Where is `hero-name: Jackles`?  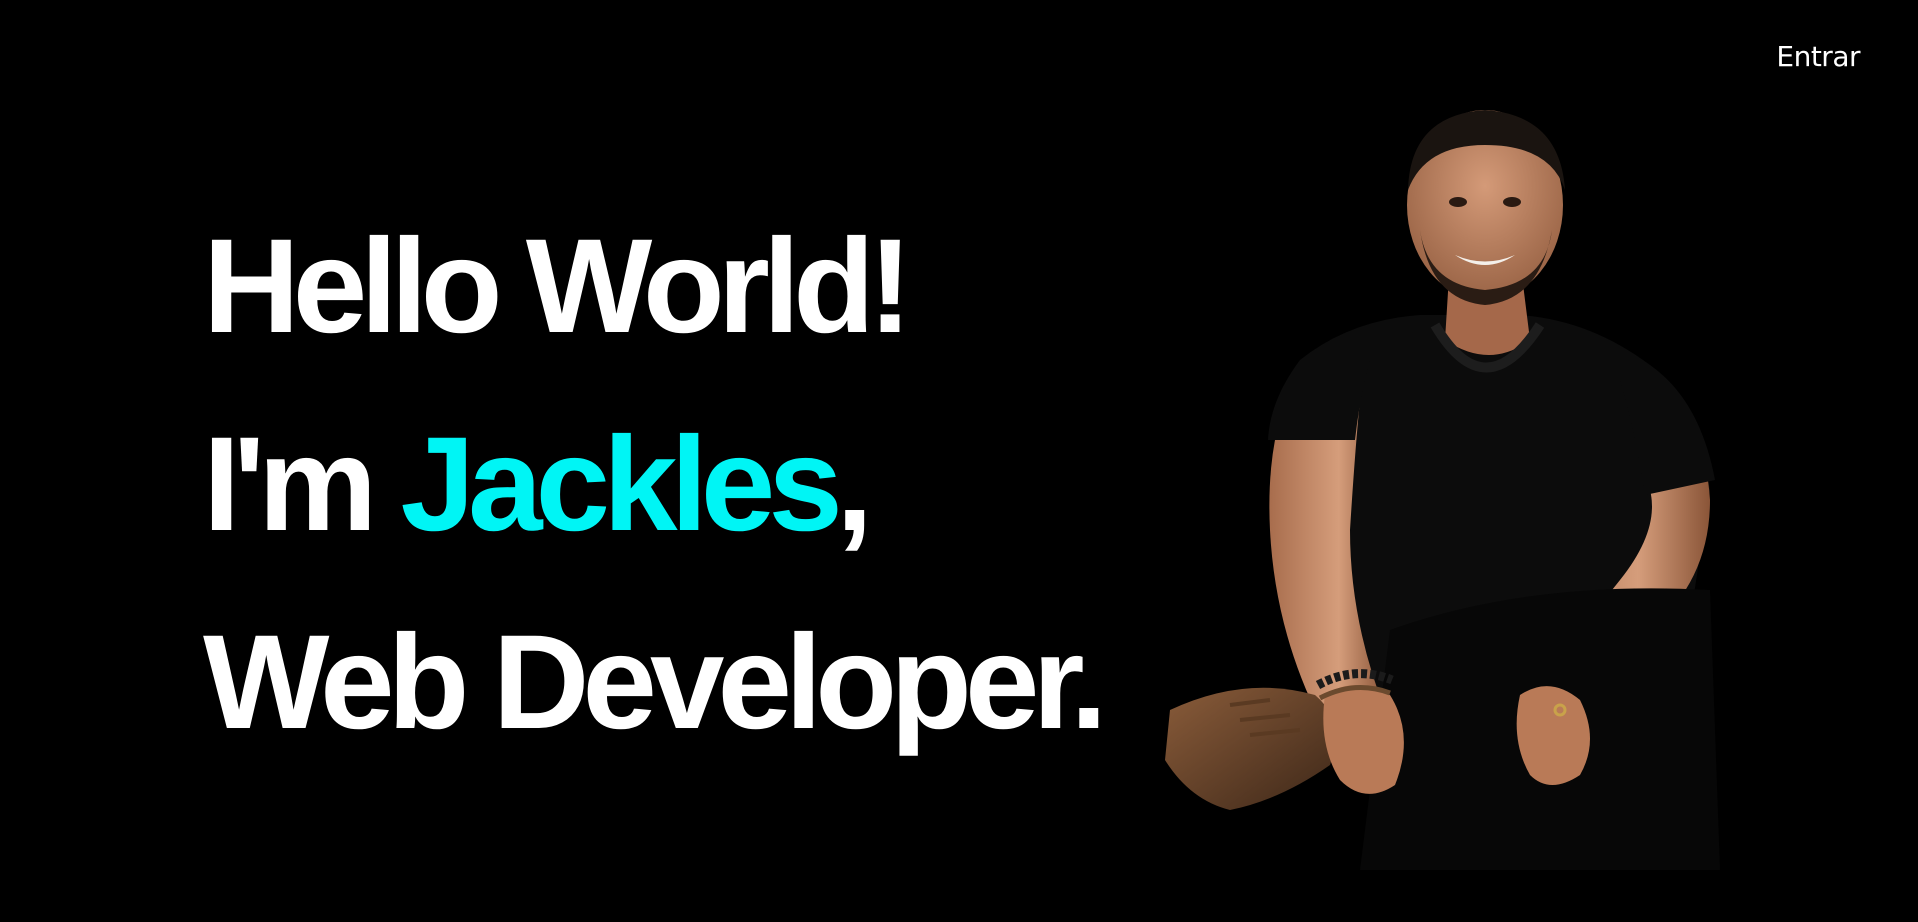 hero-name: Jackles is located at coordinates (621, 484).